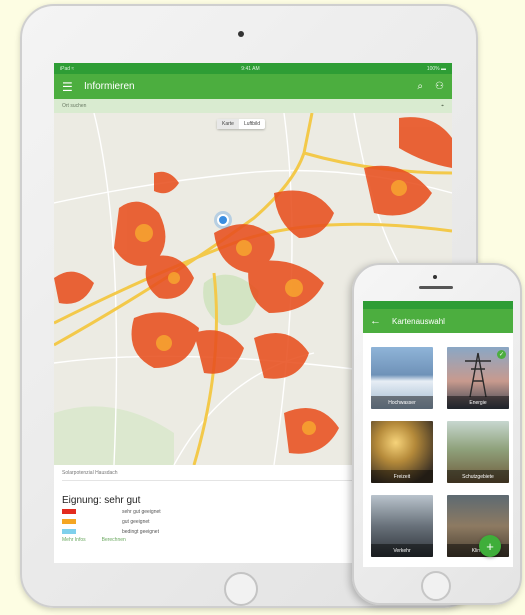 This screenshot has width=525, height=615. I want to click on tablet-home-button, so click(241, 589).